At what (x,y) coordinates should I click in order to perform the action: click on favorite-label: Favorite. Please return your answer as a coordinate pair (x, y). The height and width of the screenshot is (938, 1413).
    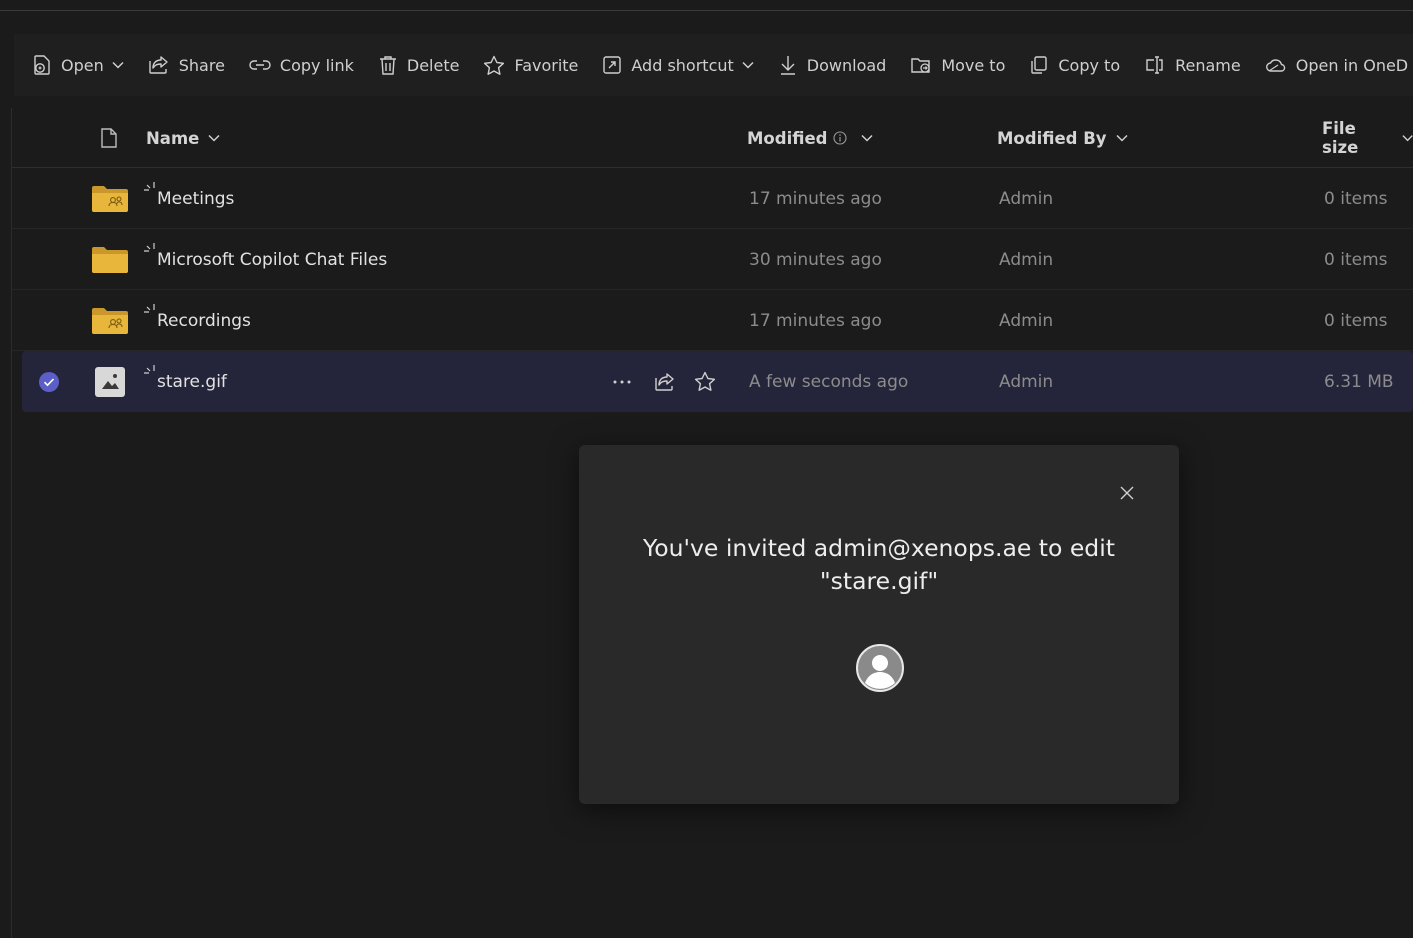
    Looking at the image, I should click on (546, 65).